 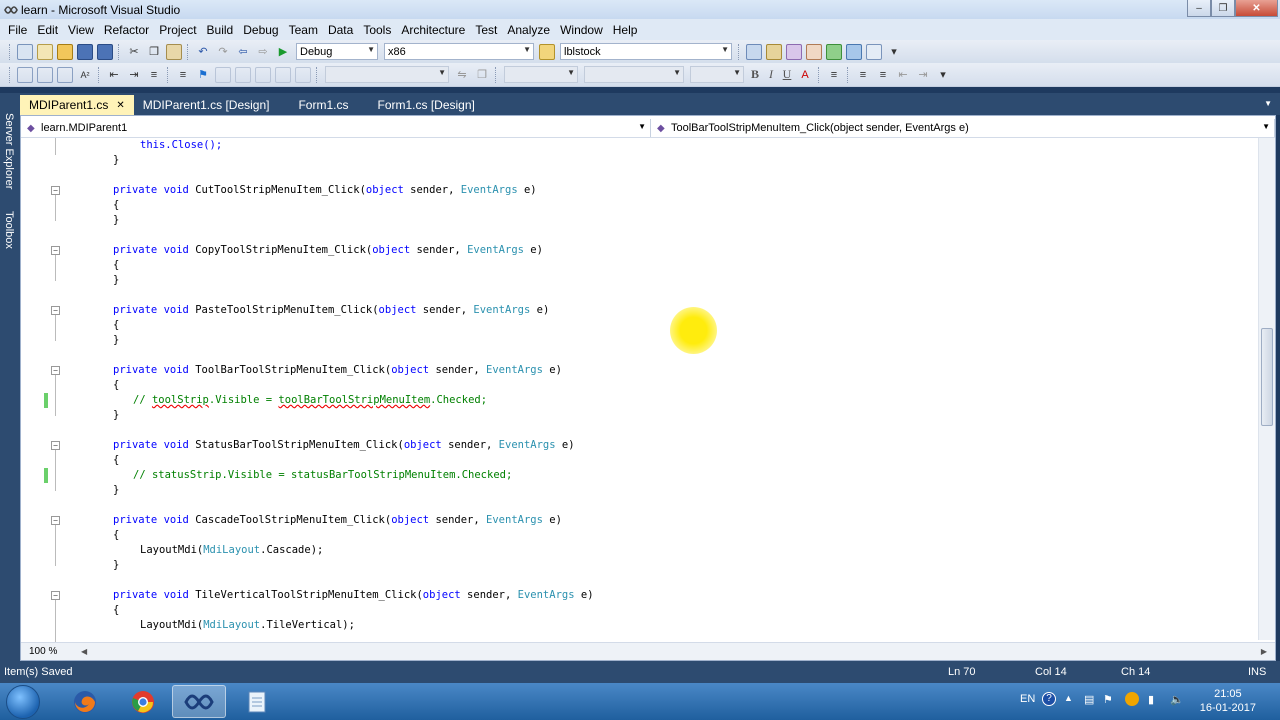 I want to click on clear-bookmarks-icon, so click(x=303, y=74).